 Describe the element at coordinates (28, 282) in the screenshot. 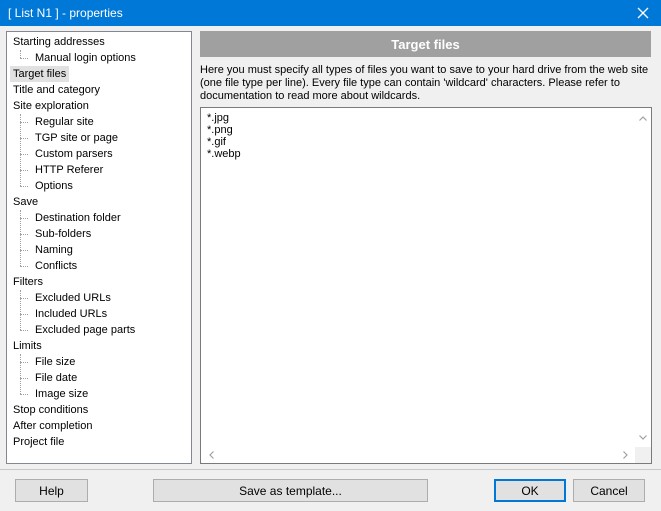

I see `tree-item: Filters` at that location.